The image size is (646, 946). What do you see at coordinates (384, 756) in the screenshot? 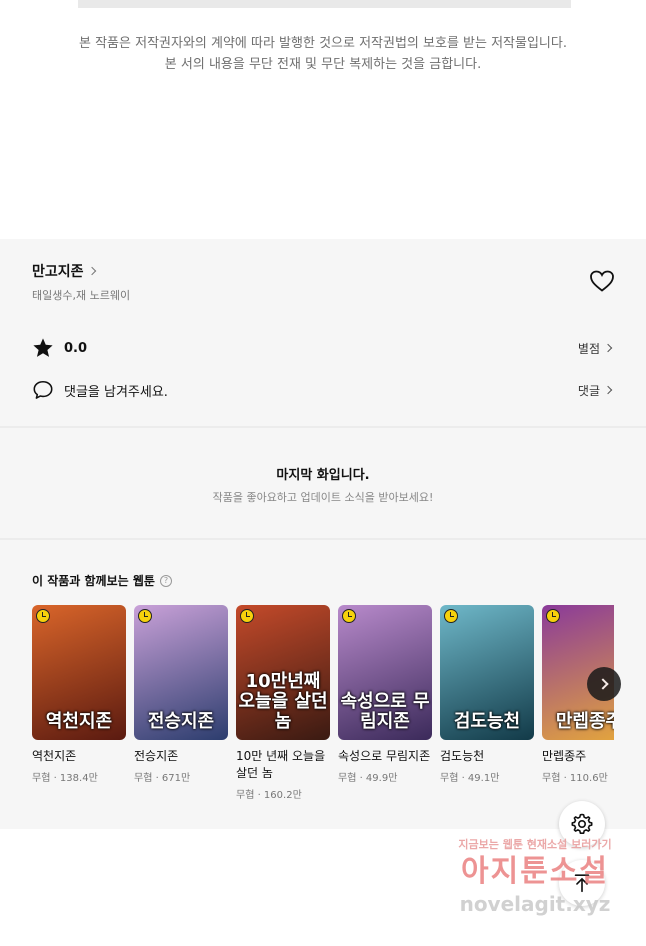
I see `recommendation-title: 속성으로 무림지존` at bounding box center [384, 756].